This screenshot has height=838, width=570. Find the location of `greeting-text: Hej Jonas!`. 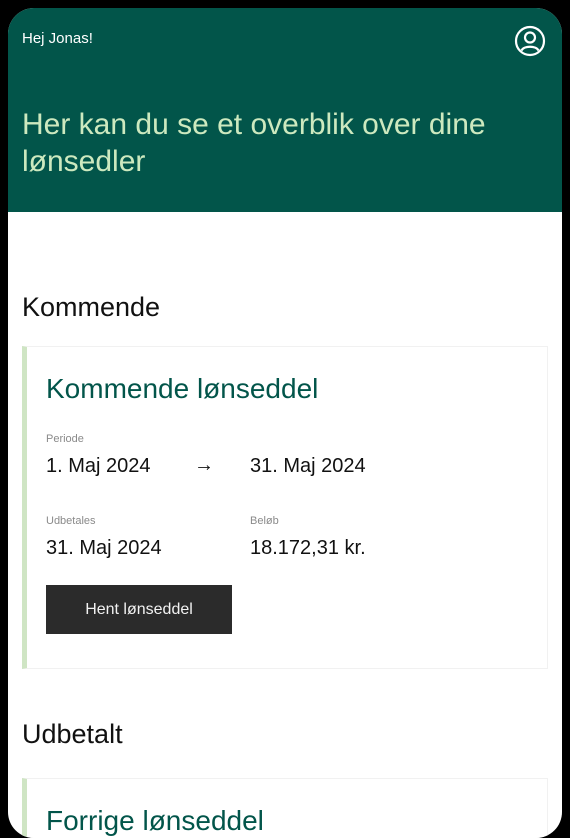

greeting-text: Hej Jonas! is located at coordinates (57, 38).